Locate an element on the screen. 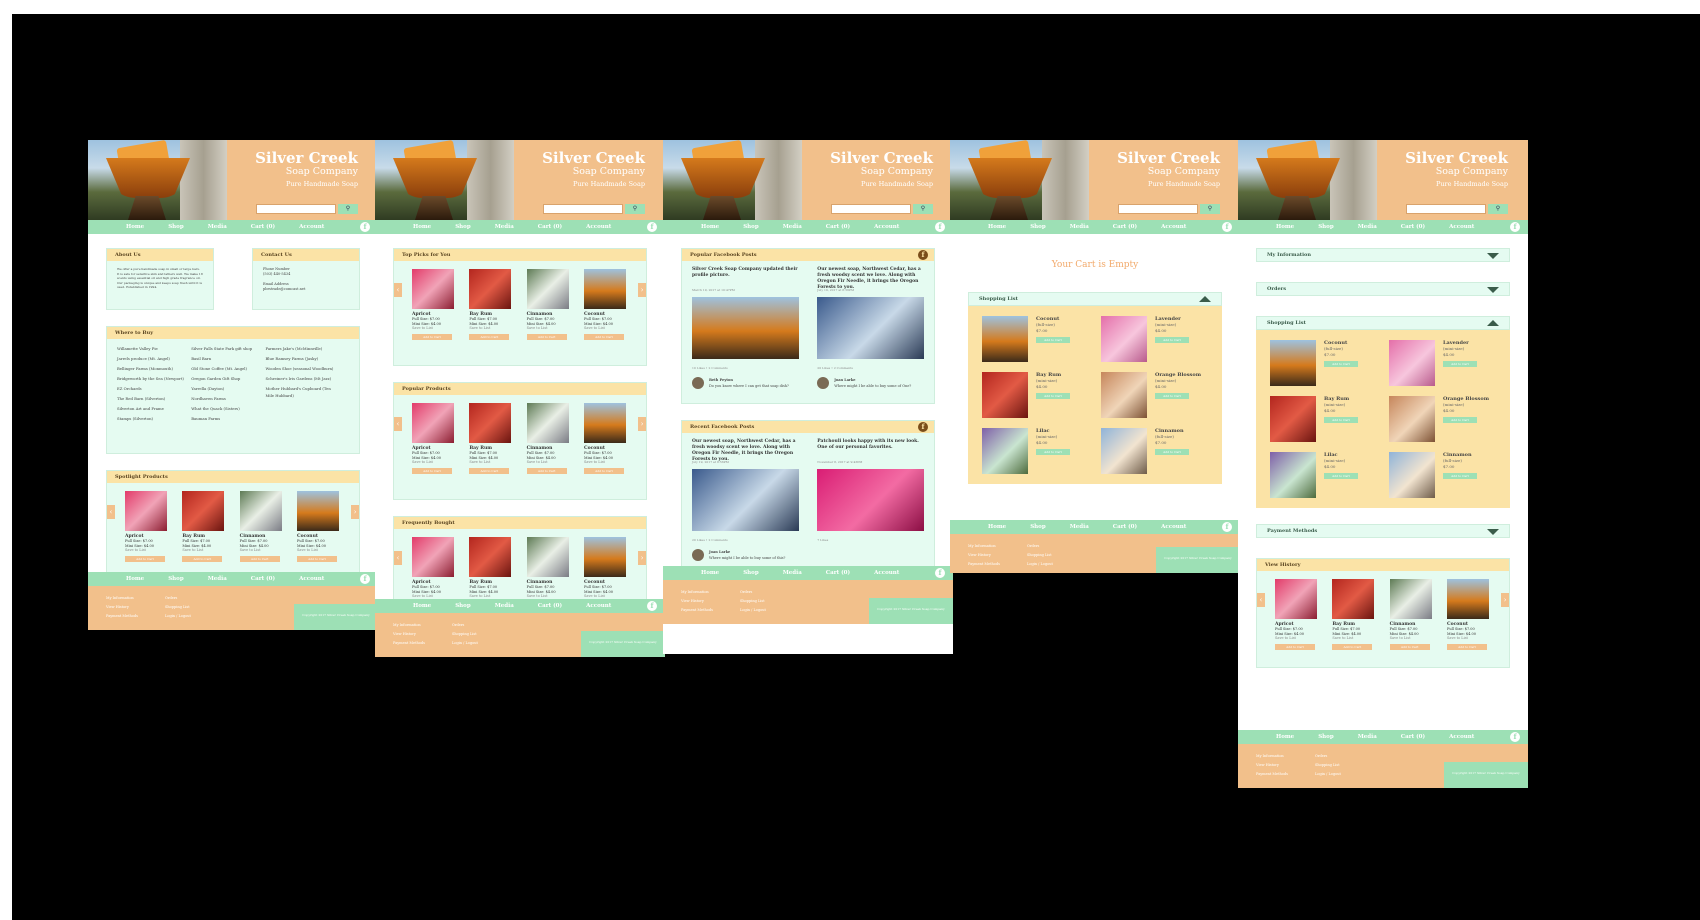  store-link: EZ Orchards is located at coordinates (154, 388).